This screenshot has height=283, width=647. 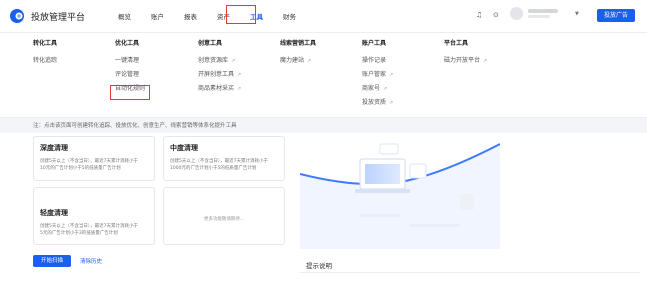 I want to click on menu-item-label: 一键清理, so click(x=127, y=60).